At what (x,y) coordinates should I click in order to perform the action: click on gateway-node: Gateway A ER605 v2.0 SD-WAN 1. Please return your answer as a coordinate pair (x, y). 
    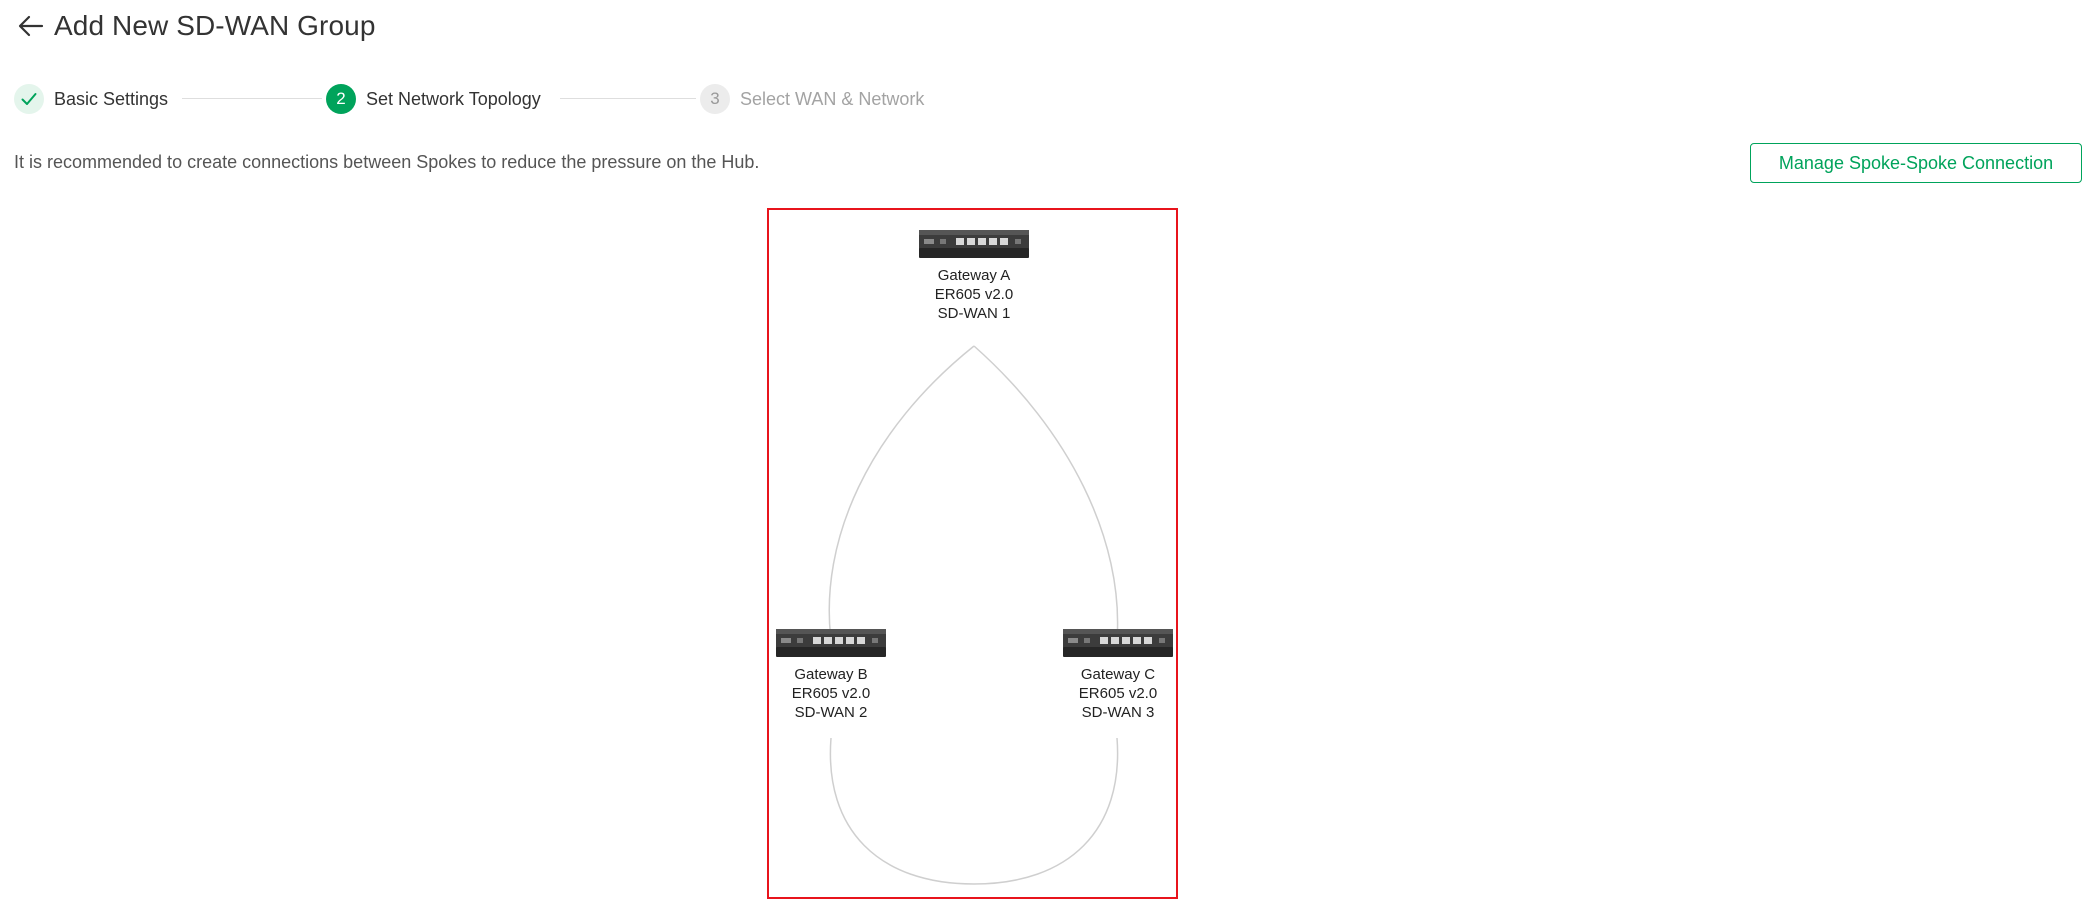
    Looking at the image, I should click on (974, 274).